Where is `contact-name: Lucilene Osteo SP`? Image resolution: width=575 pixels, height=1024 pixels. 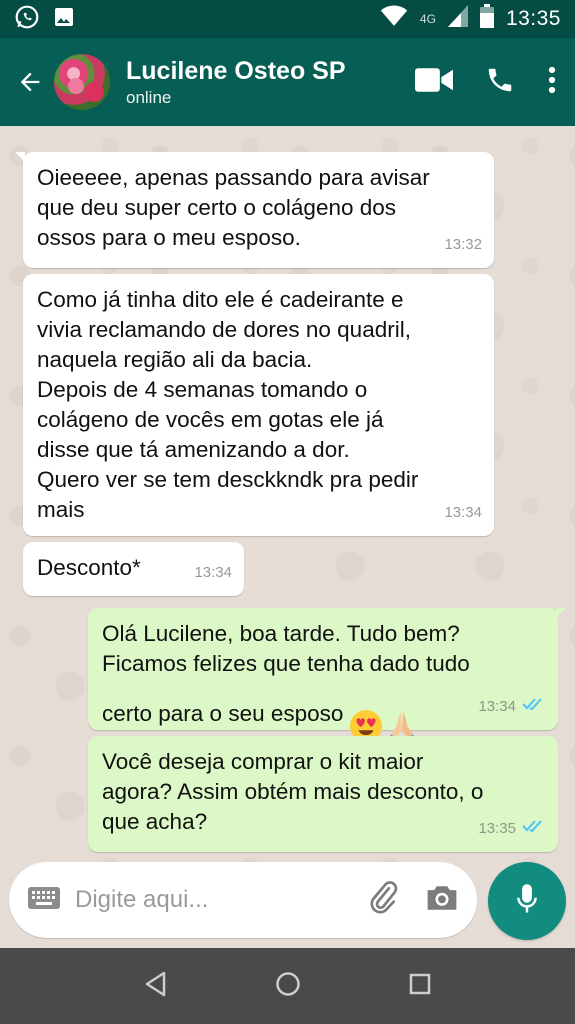
contact-name: Lucilene Osteo SP is located at coordinates (236, 70).